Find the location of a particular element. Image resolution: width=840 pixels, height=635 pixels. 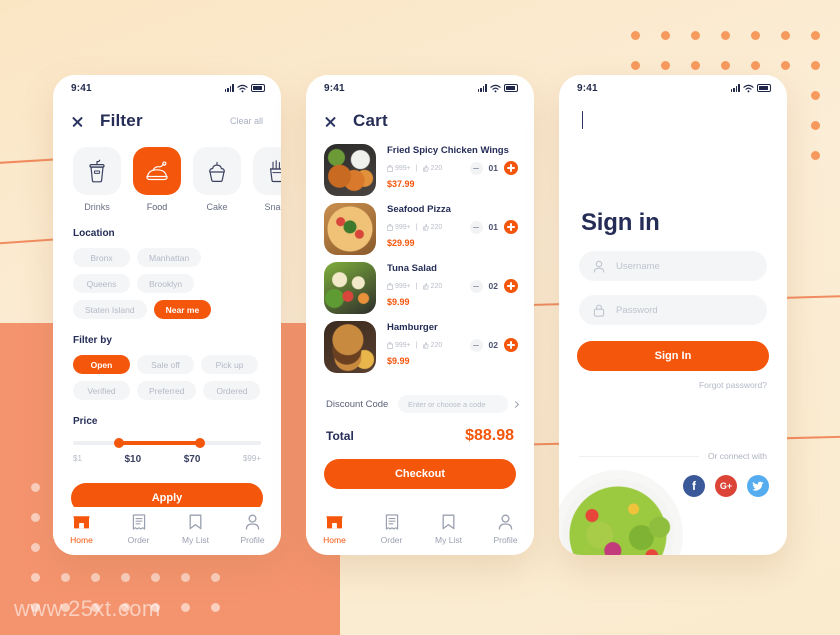

social-login-group: f G+ is located at coordinates (726, 486).